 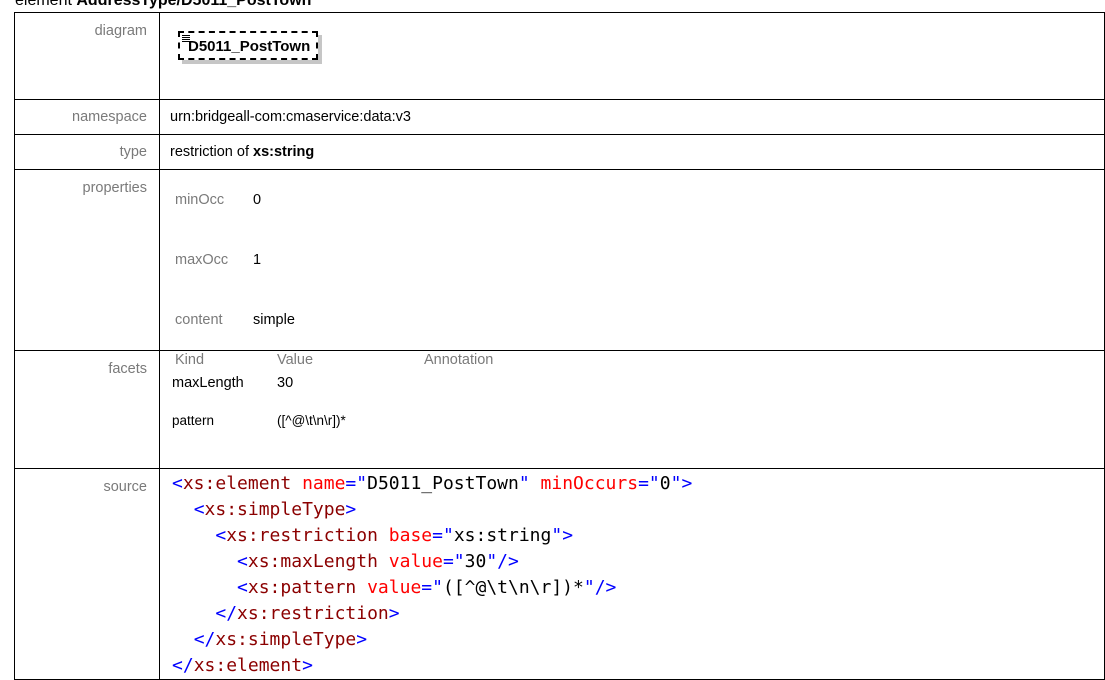 I want to click on facets-label: facets, so click(x=87, y=409).